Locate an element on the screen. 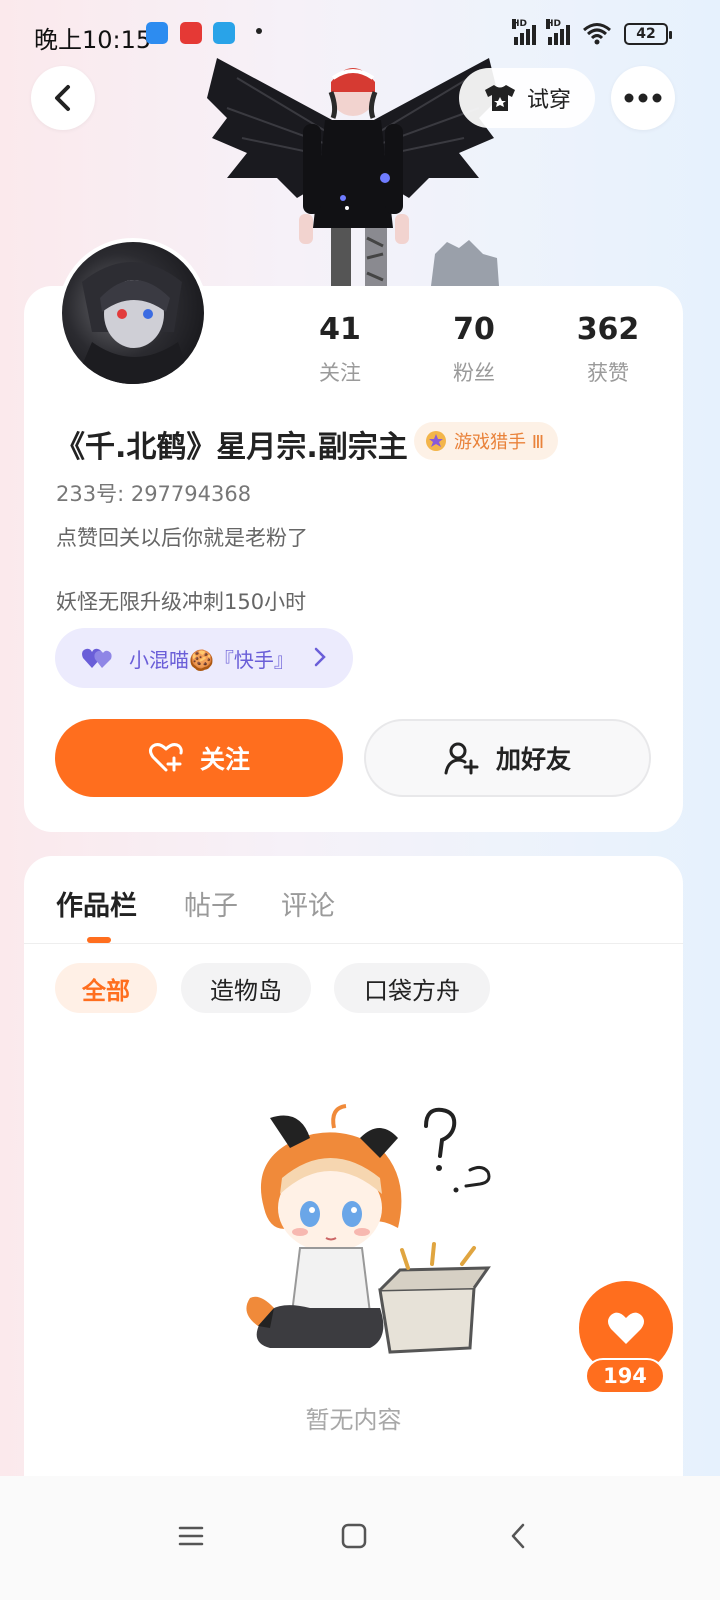 This screenshot has width=720, height=1600. more-notifications-dot is located at coordinates (259, 31).